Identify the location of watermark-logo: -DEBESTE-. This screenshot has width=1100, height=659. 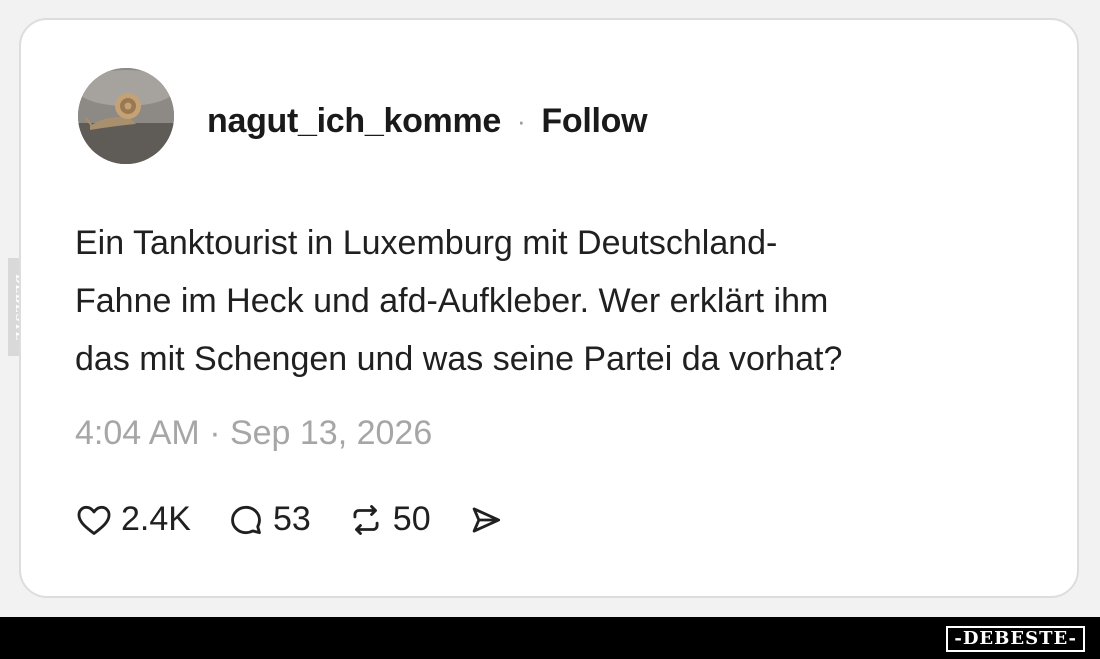
(1015, 639).